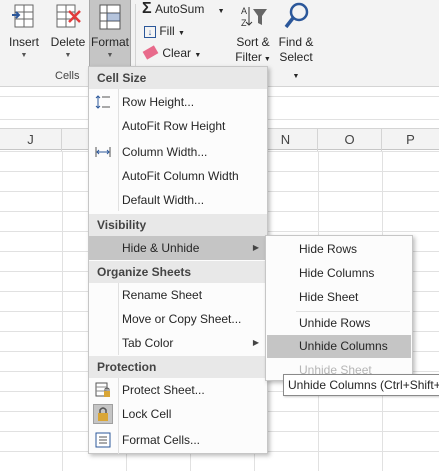 This screenshot has height=471, width=439. I want to click on format-button: Format ▼, so click(110, 34).